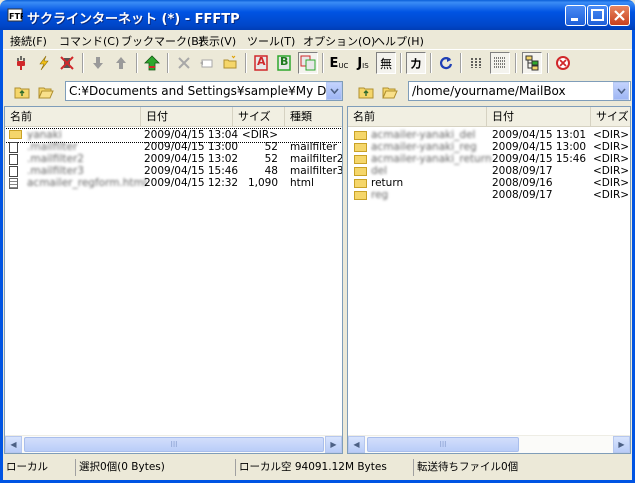  I want to click on mirror-upload-button, so click(152, 63).